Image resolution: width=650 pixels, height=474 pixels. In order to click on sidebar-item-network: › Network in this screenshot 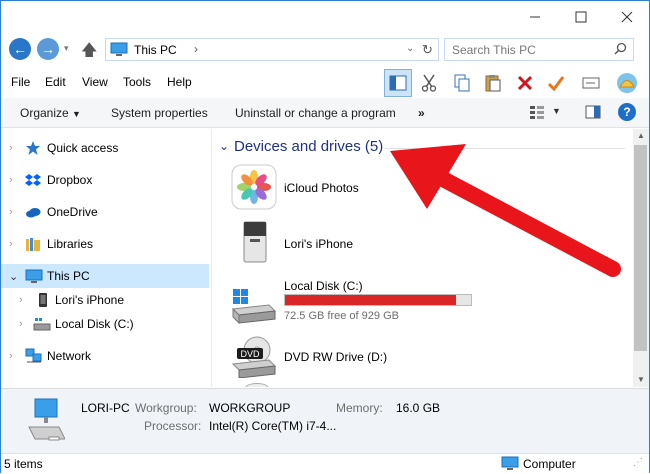, I will do `click(105, 356)`.